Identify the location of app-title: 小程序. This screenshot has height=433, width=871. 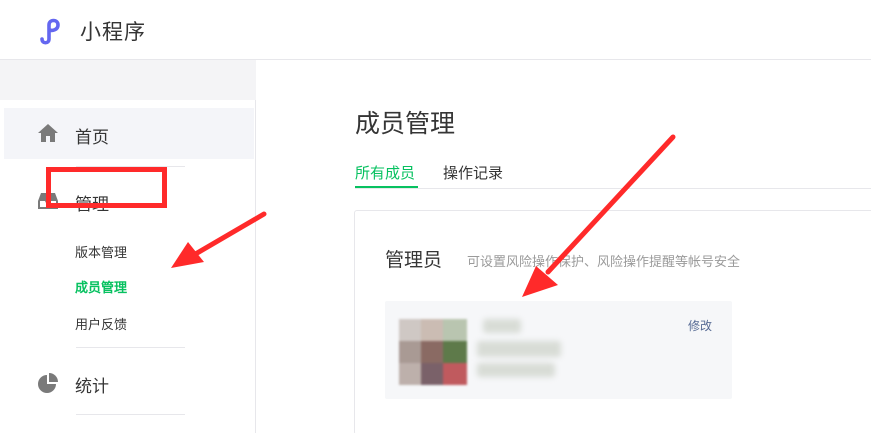
(113, 32).